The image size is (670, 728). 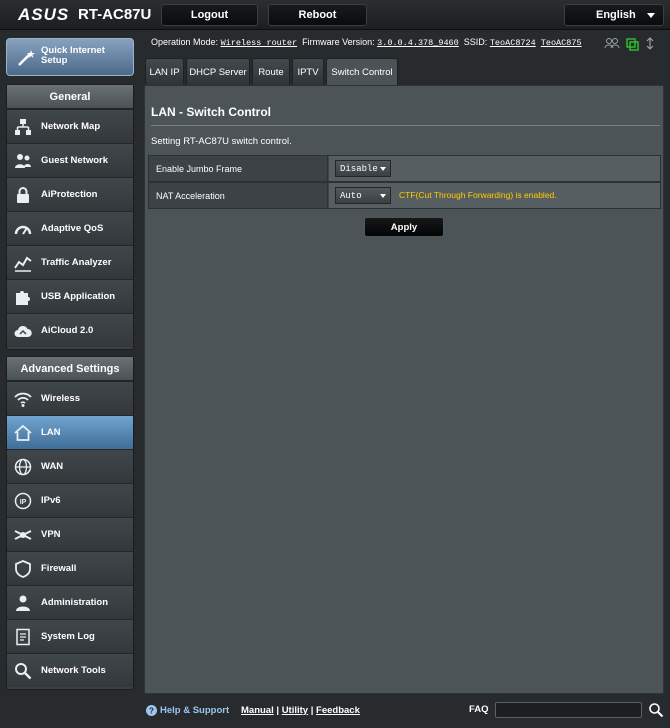 I want to click on sidebar-item-label: USB Application, so click(x=78, y=296).